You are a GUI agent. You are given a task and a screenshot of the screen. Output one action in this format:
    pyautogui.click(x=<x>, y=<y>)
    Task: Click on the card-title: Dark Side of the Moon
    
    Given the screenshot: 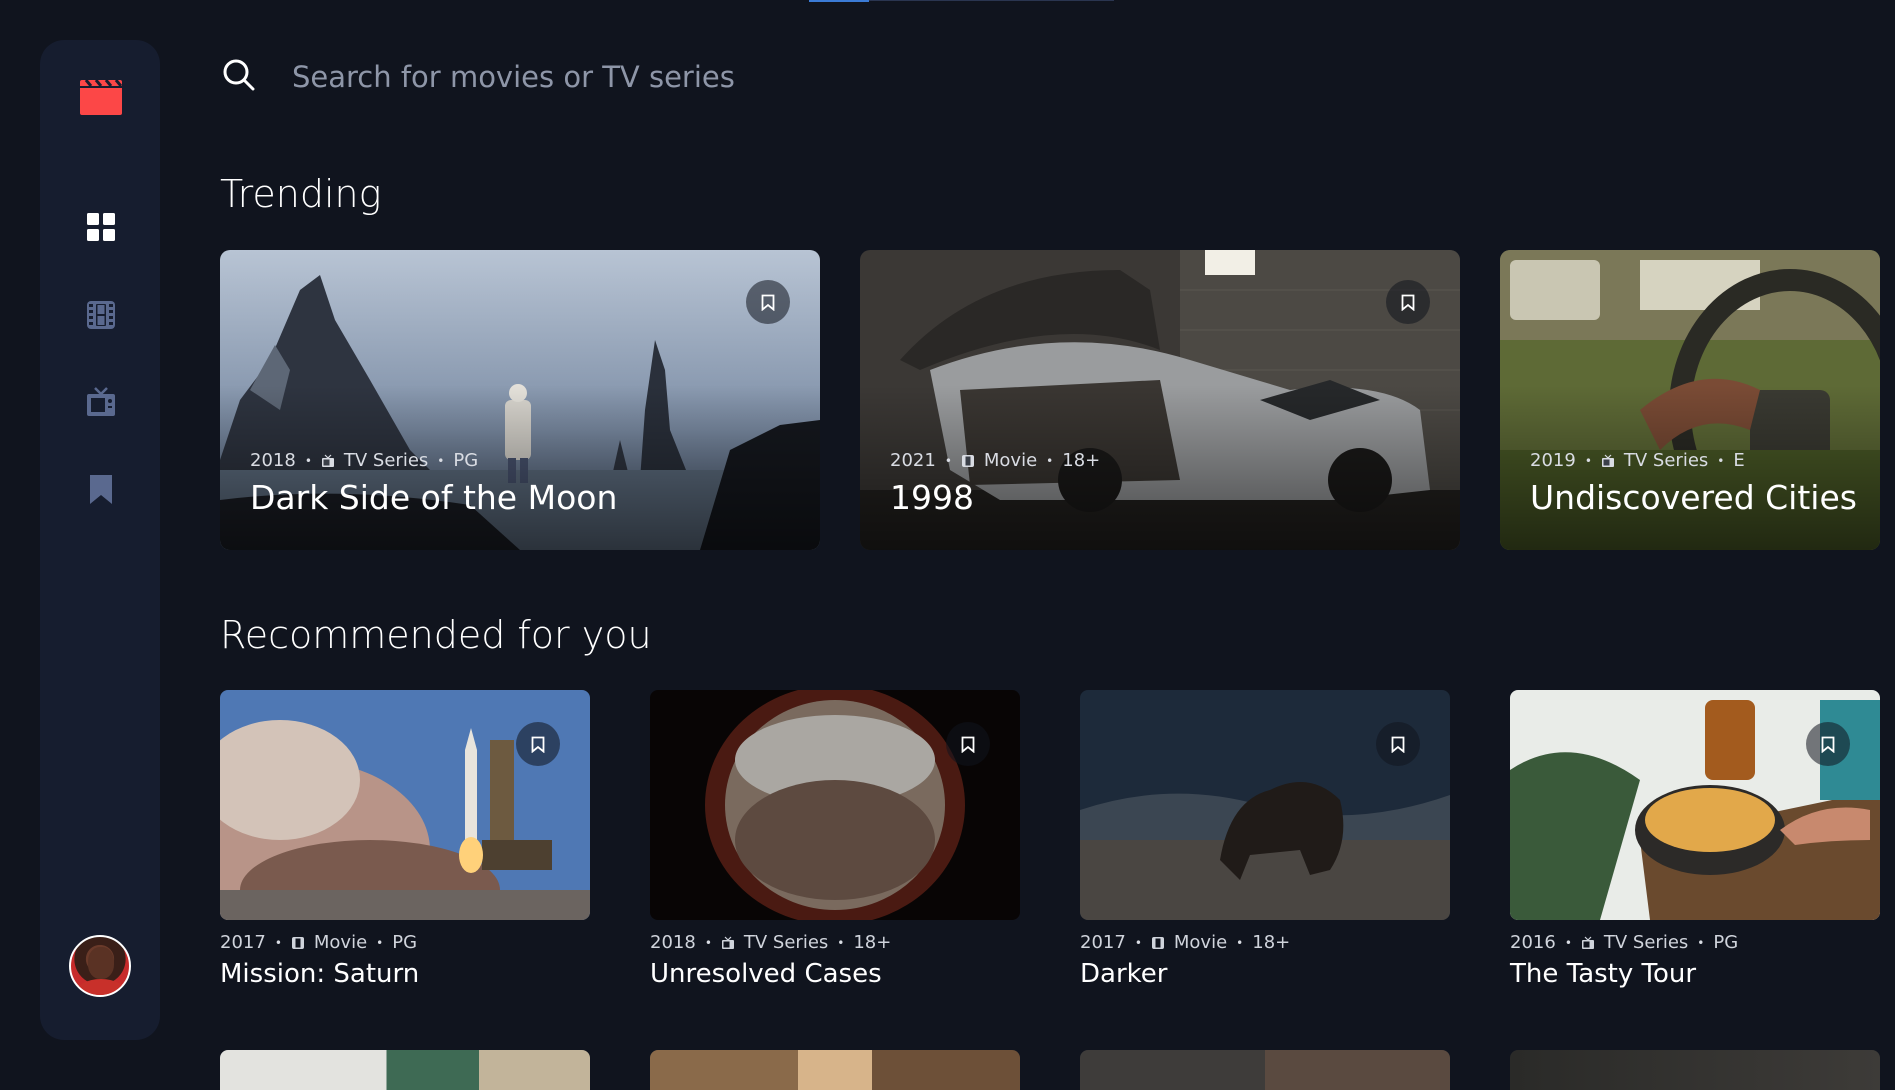 What is the action you would take?
    pyautogui.click(x=434, y=497)
    